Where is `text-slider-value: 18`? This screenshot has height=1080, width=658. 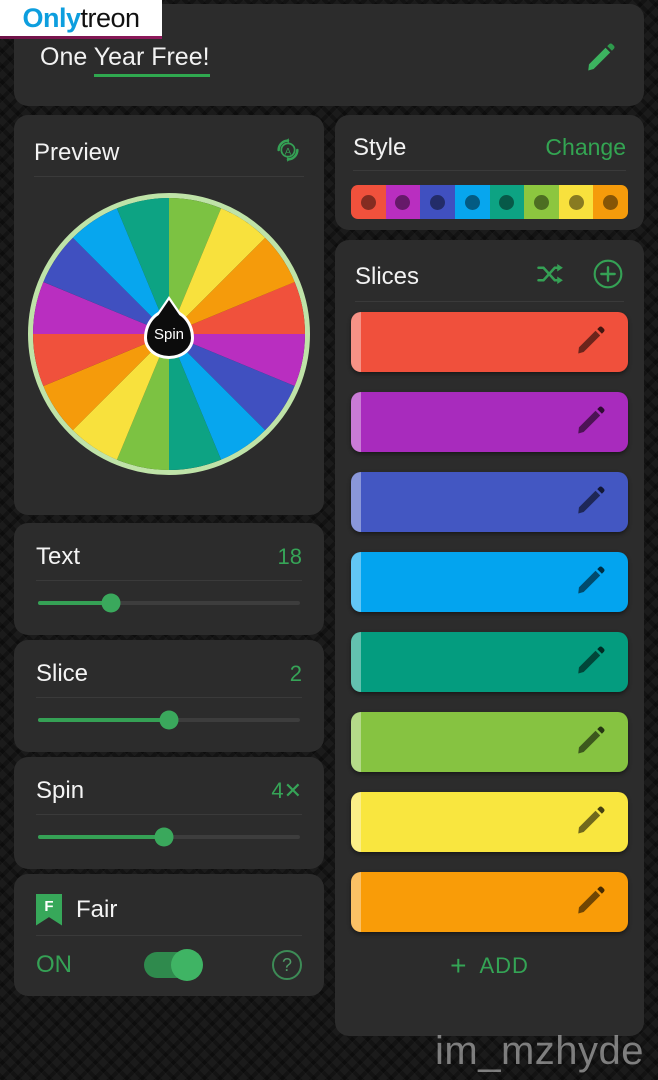 text-slider-value: 18 is located at coordinates (289, 556).